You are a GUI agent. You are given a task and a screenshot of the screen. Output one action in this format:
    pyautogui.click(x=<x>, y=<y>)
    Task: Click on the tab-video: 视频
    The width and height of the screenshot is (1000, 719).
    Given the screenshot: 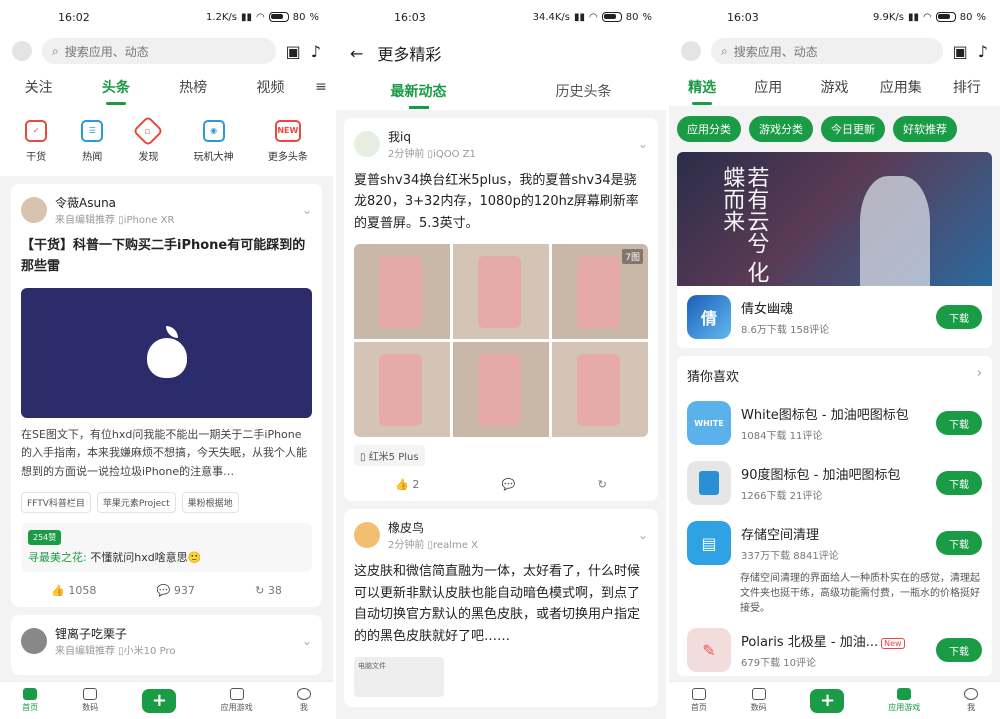 What is the action you would take?
    pyautogui.click(x=270, y=87)
    